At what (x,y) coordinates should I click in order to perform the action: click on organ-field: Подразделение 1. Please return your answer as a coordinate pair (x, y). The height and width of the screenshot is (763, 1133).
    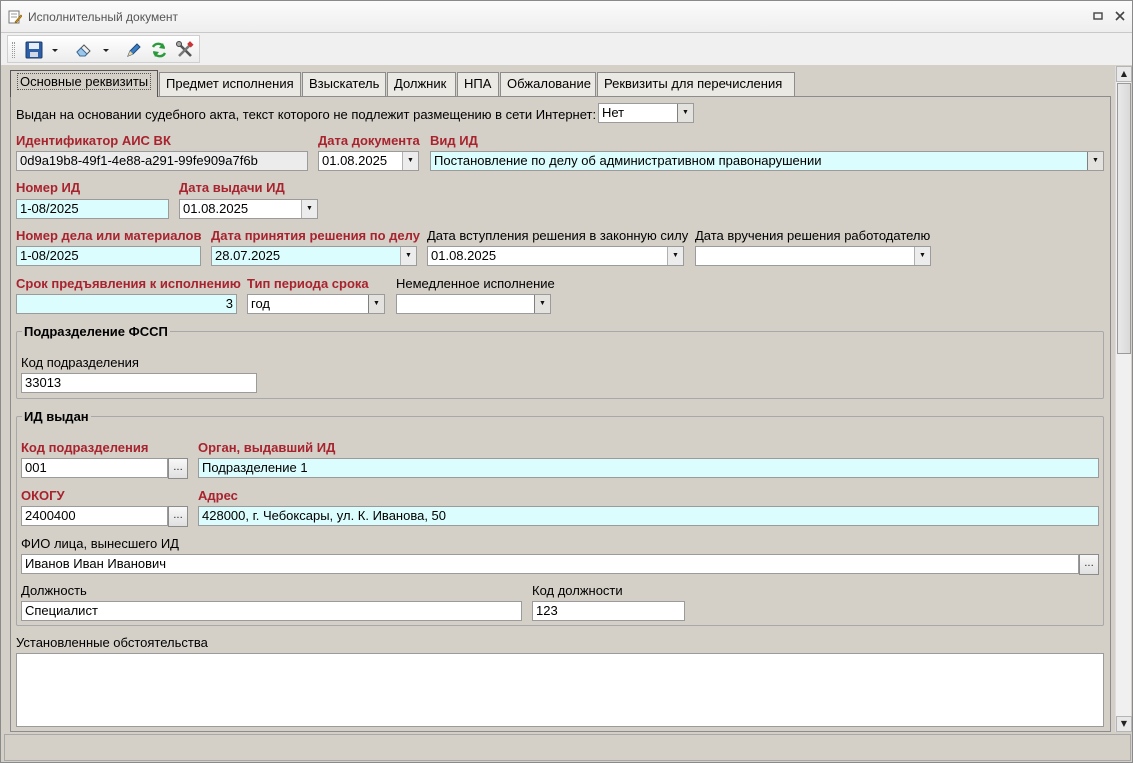
    Looking at the image, I should click on (648, 468).